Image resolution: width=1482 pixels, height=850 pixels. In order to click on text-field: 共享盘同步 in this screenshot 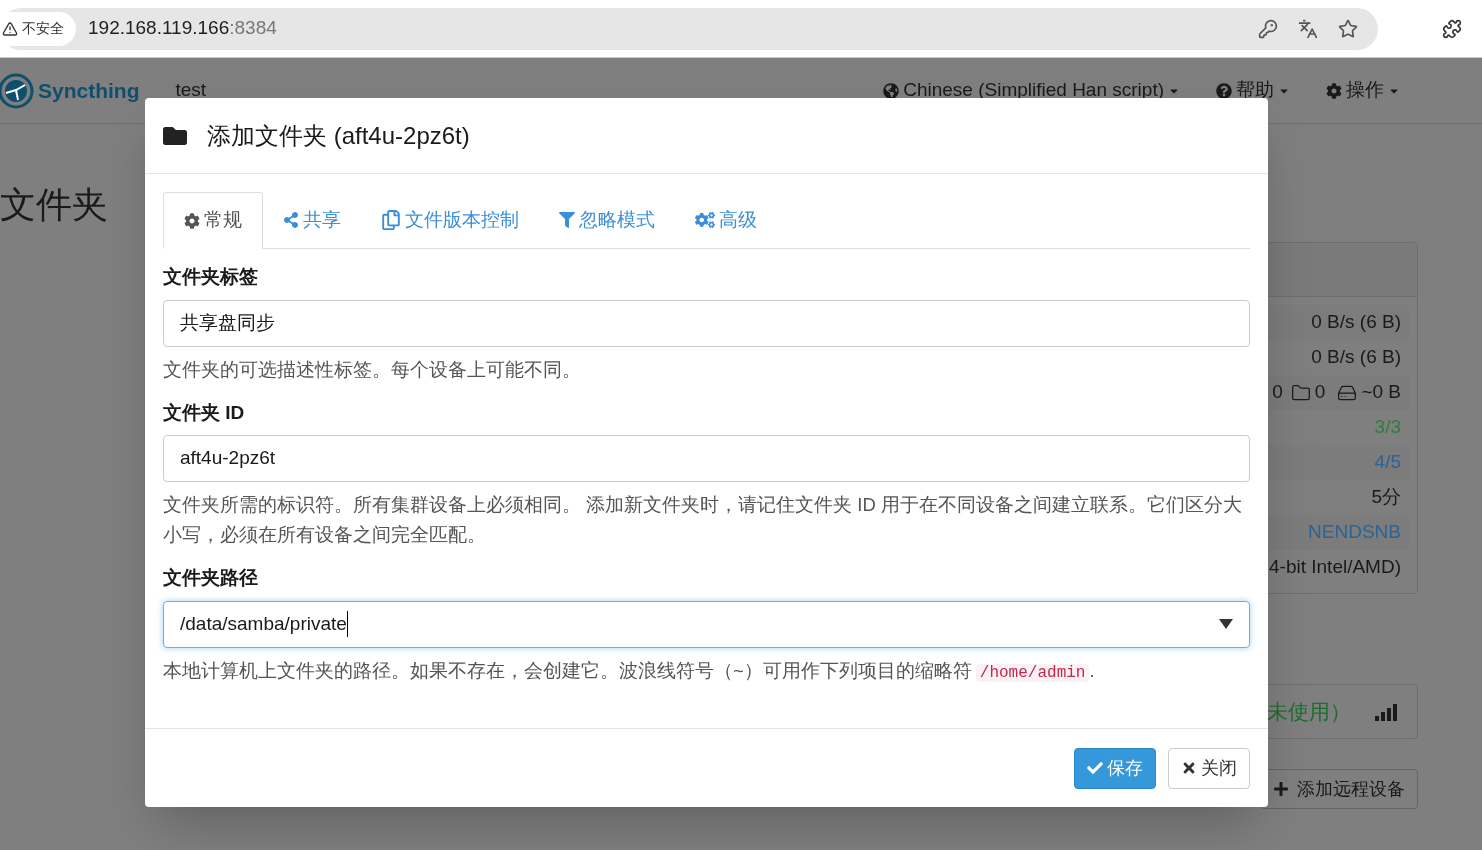, I will do `click(706, 323)`.